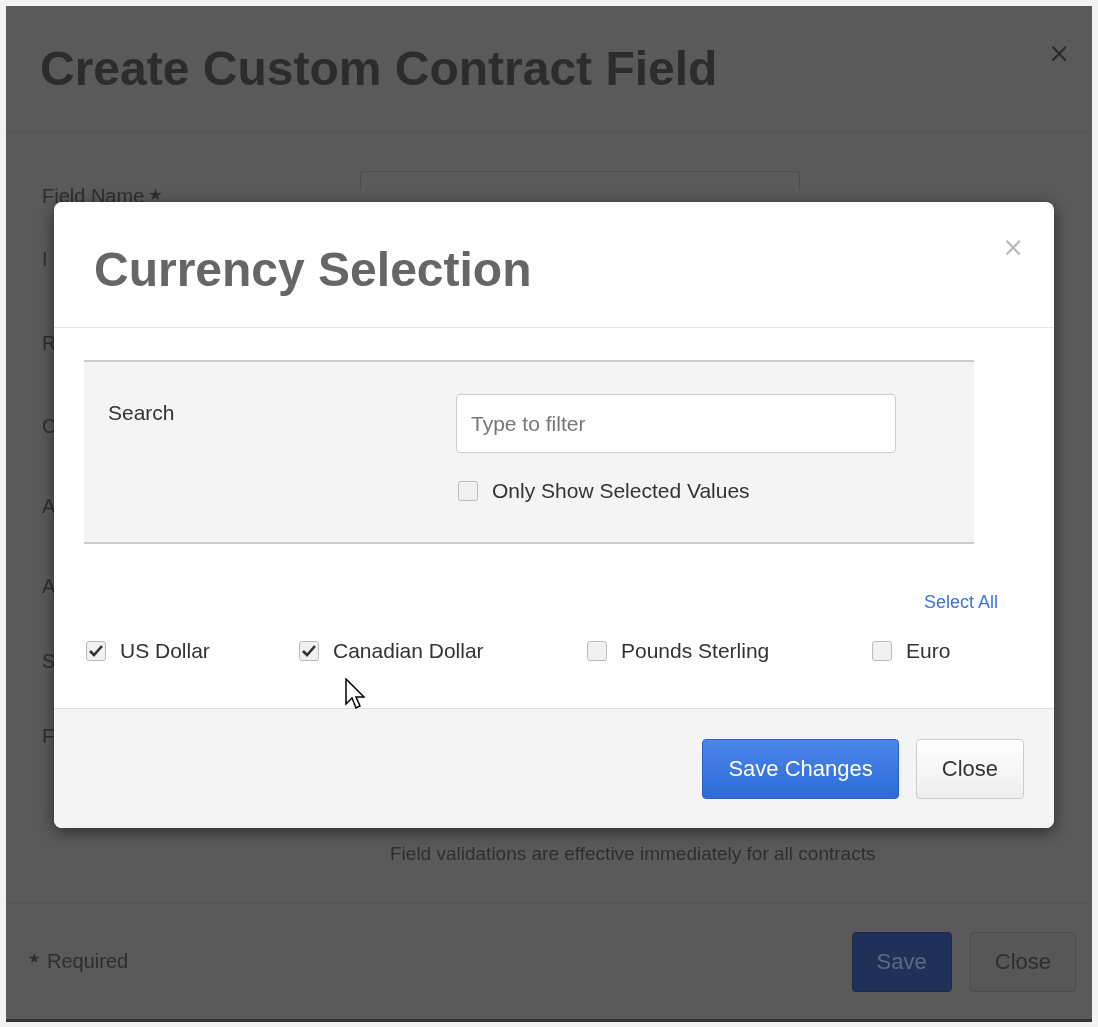 This screenshot has height=1027, width=1098. Describe the element at coordinates (901, 961) in the screenshot. I see `save-button: Save` at that location.